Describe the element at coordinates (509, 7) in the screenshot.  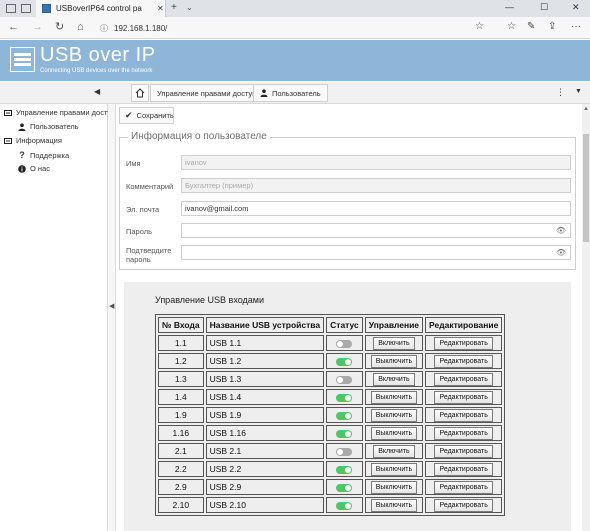
I see `minimize-icon: —` at that location.